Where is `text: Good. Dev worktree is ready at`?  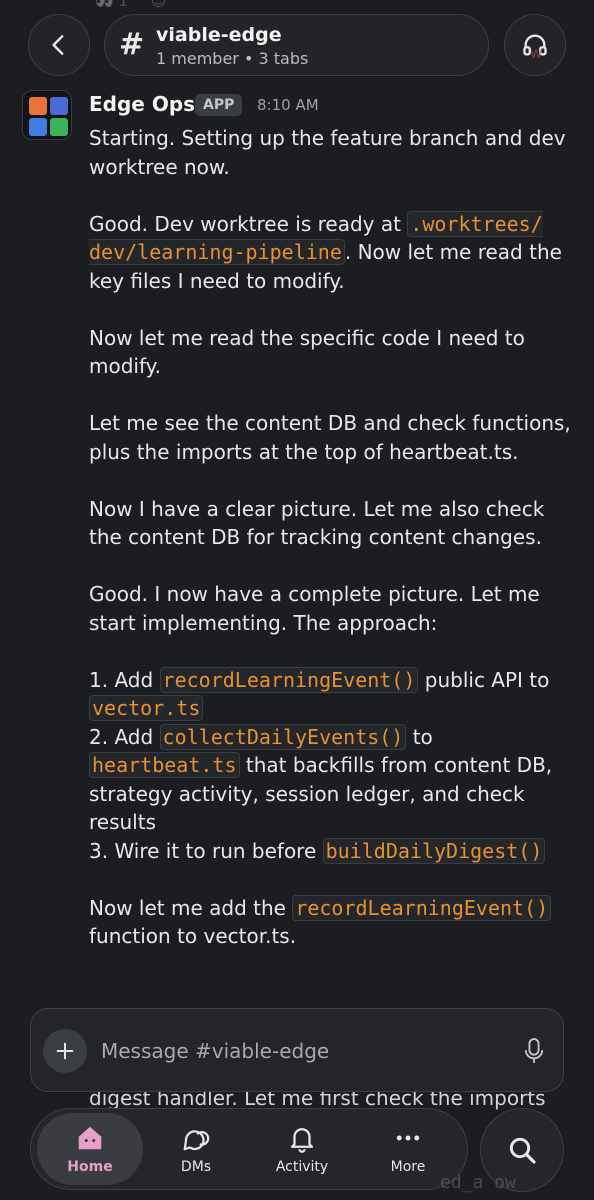
text: Good. Dev worktree is ready at is located at coordinates (248, 223).